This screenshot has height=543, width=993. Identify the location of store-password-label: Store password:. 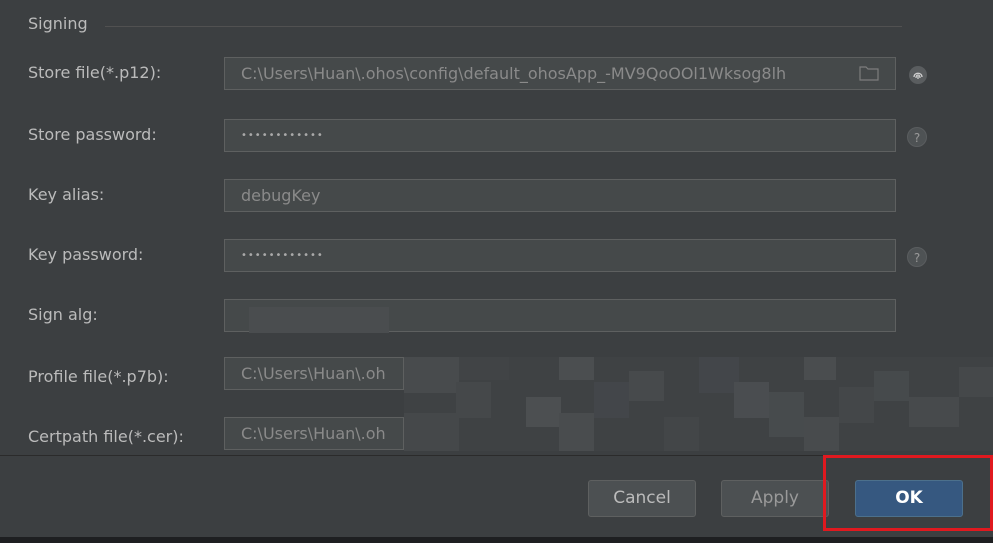
(92, 134).